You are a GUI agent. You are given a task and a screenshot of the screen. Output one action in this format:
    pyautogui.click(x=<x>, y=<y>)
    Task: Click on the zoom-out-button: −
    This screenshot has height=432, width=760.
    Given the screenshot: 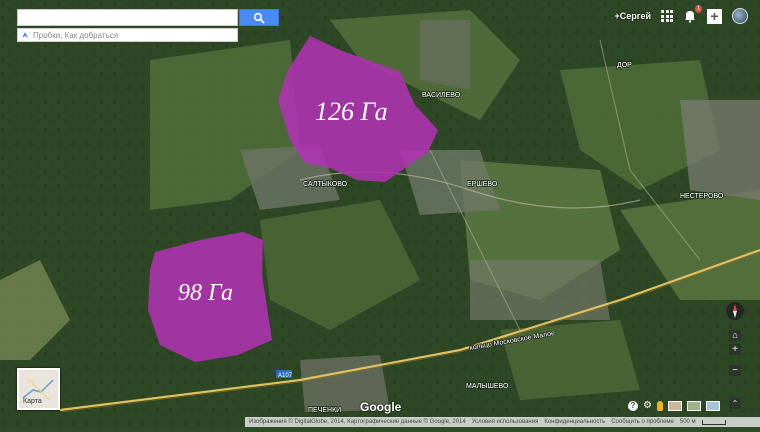 What is the action you would take?
    pyautogui.click(x=735, y=370)
    